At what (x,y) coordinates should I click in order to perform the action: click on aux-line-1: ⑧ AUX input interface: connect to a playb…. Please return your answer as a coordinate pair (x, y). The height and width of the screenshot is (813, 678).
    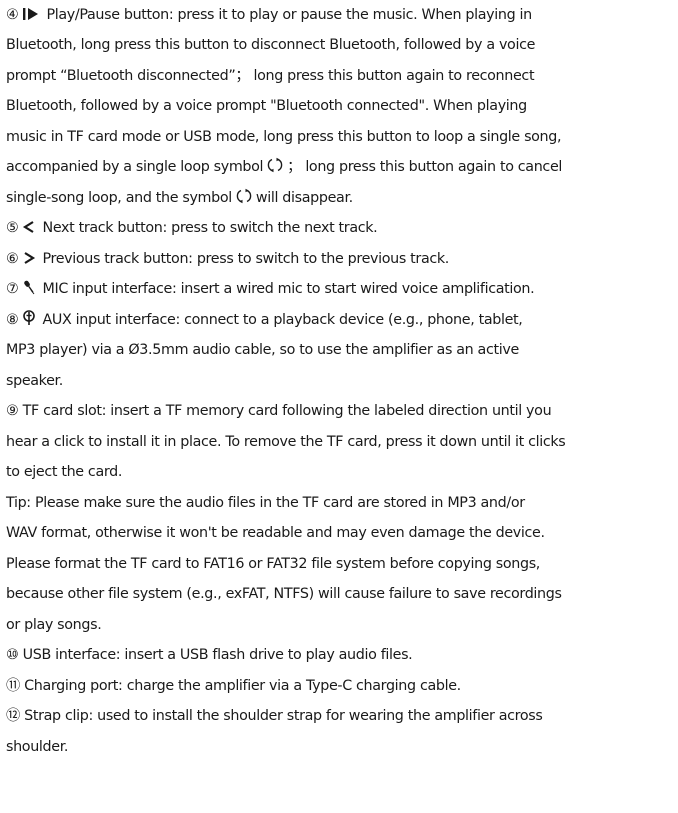
    Looking at the image, I should click on (340, 320).